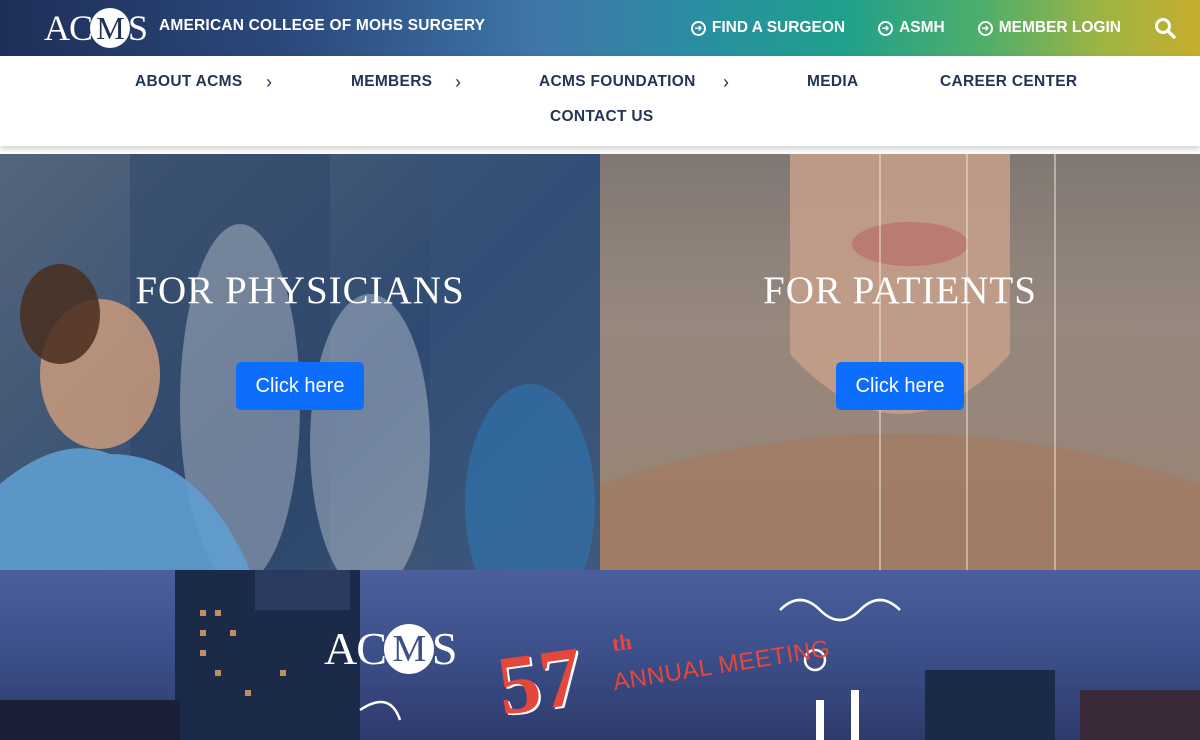  I want to click on nav-members: MEMBERS, so click(391, 82).